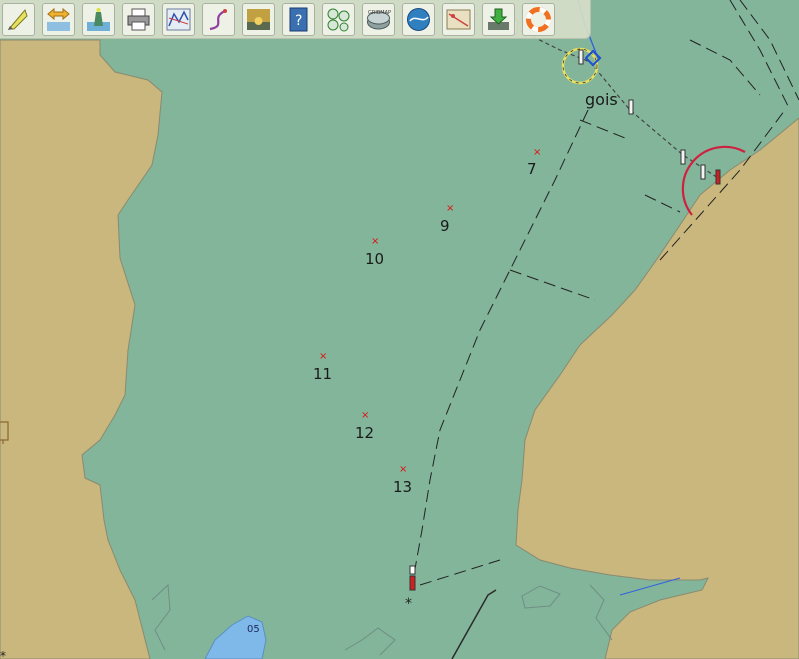  I want to click on help-tool-button: ?, so click(298, 19).